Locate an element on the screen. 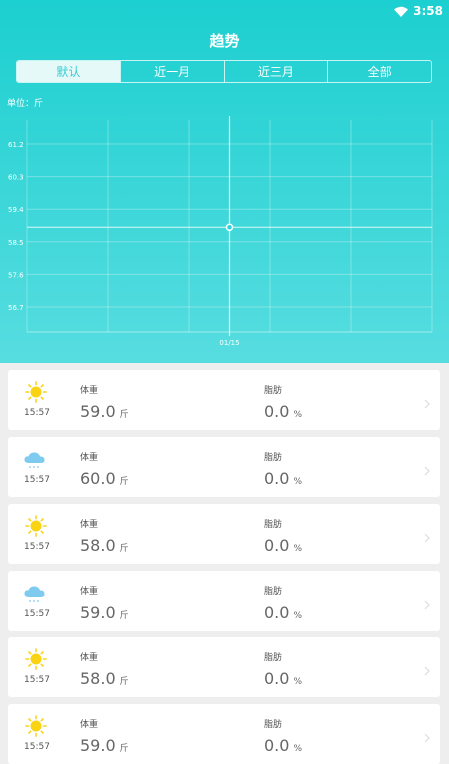  status-time: 3:58 is located at coordinates (428, 11).